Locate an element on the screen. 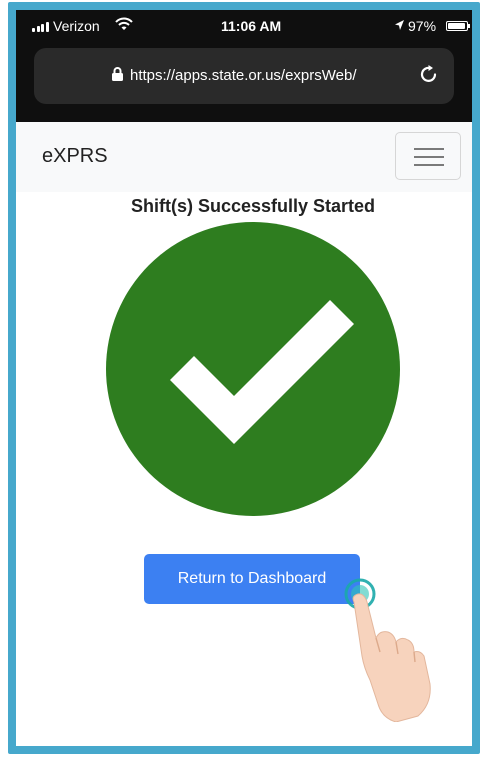 The height and width of the screenshot is (758, 488). location-arrow-icon is located at coordinates (399, 25).